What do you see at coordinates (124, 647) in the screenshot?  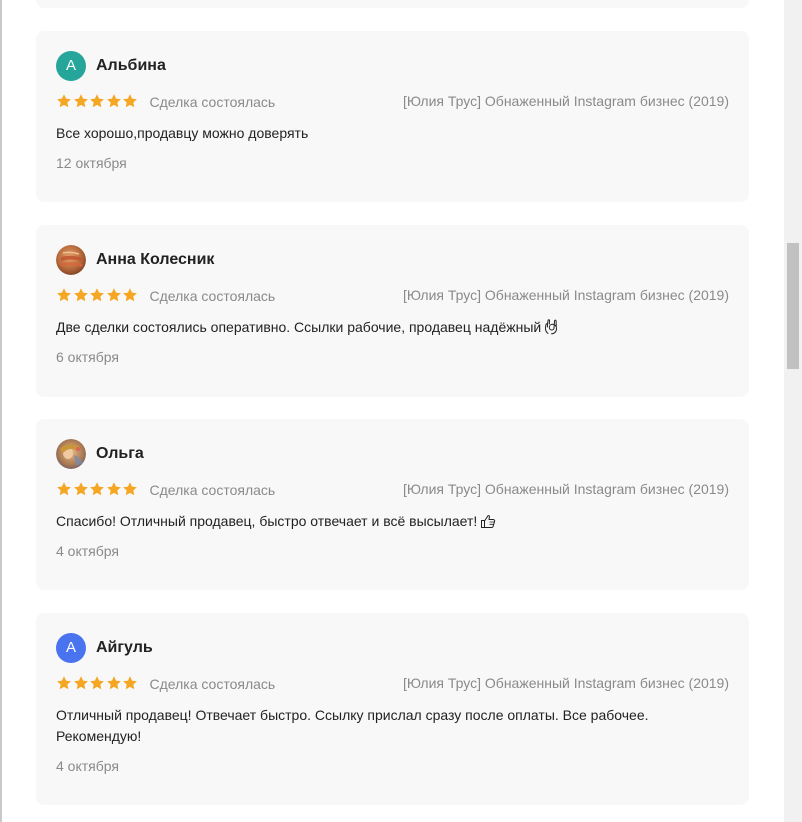 I see `author-name: Айгуль` at bounding box center [124, 647].